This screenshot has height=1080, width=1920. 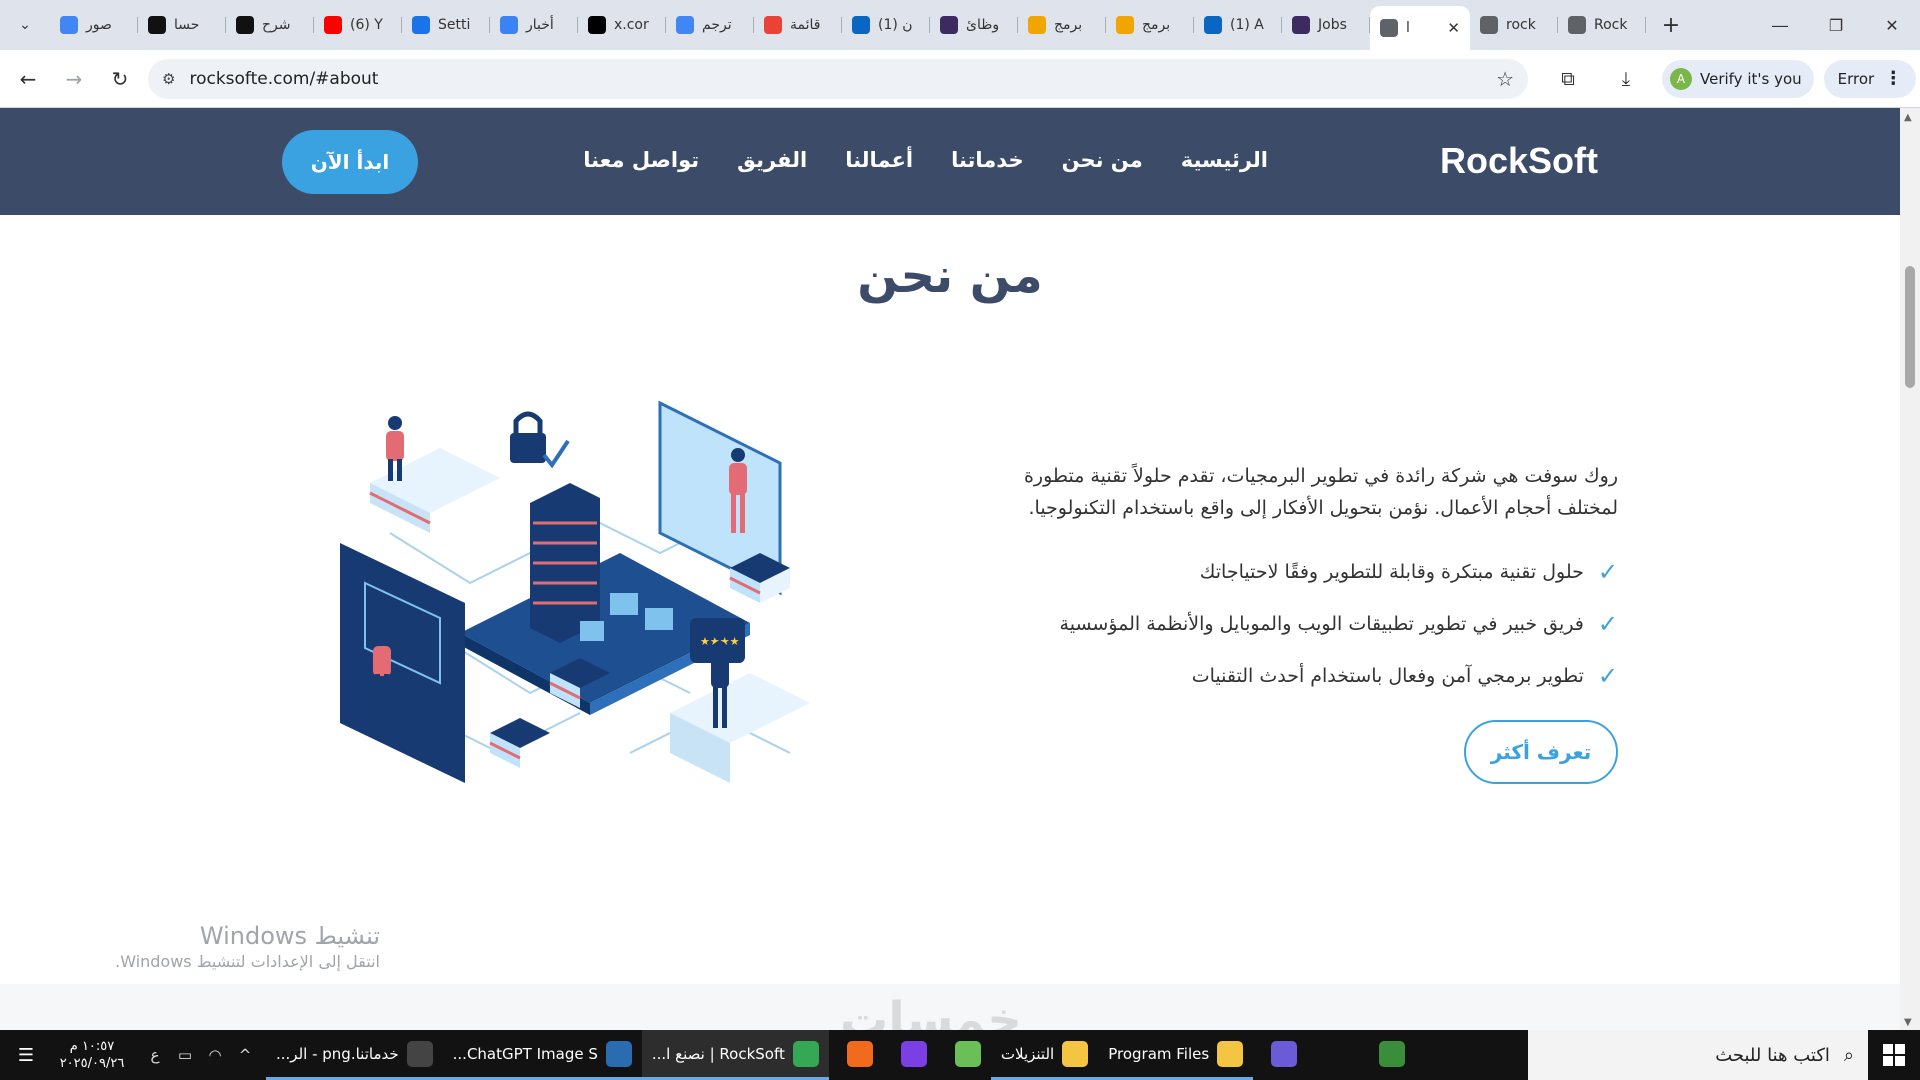 What do you see at coordinates (187, 25) in the screenshot?
I see `tab-label: حسا` at bounding box center [187, 25].